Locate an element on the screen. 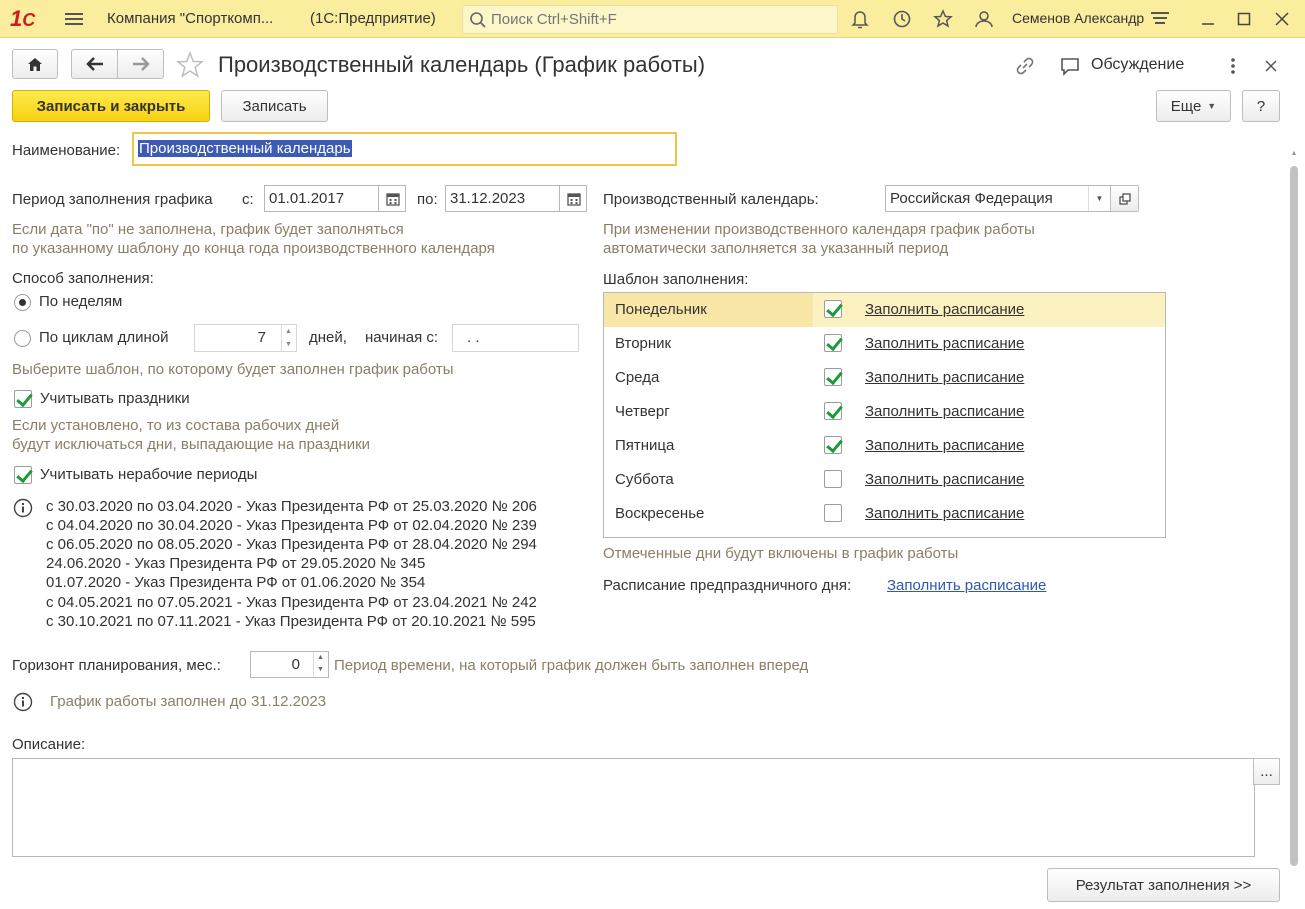 The height and width of the screenshot is (909, 1305). days-label: дней, is located at coordinates (328, 337).